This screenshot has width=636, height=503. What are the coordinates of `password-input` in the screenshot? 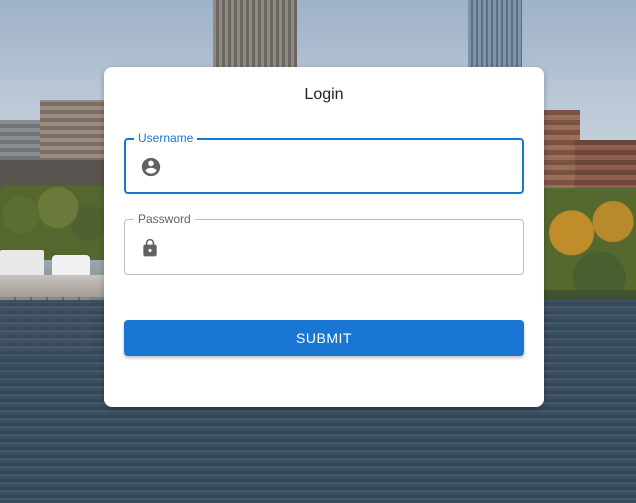 It's located at (345, 247).